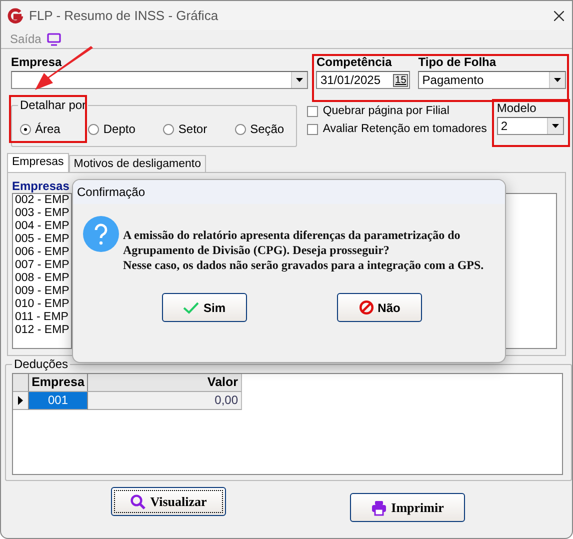 The height and width of the screenshot is (539, 573). Describe the element at coordinates (363, 80) in the screenshot. I see `date-field: 31/01/2025 15` at that location.